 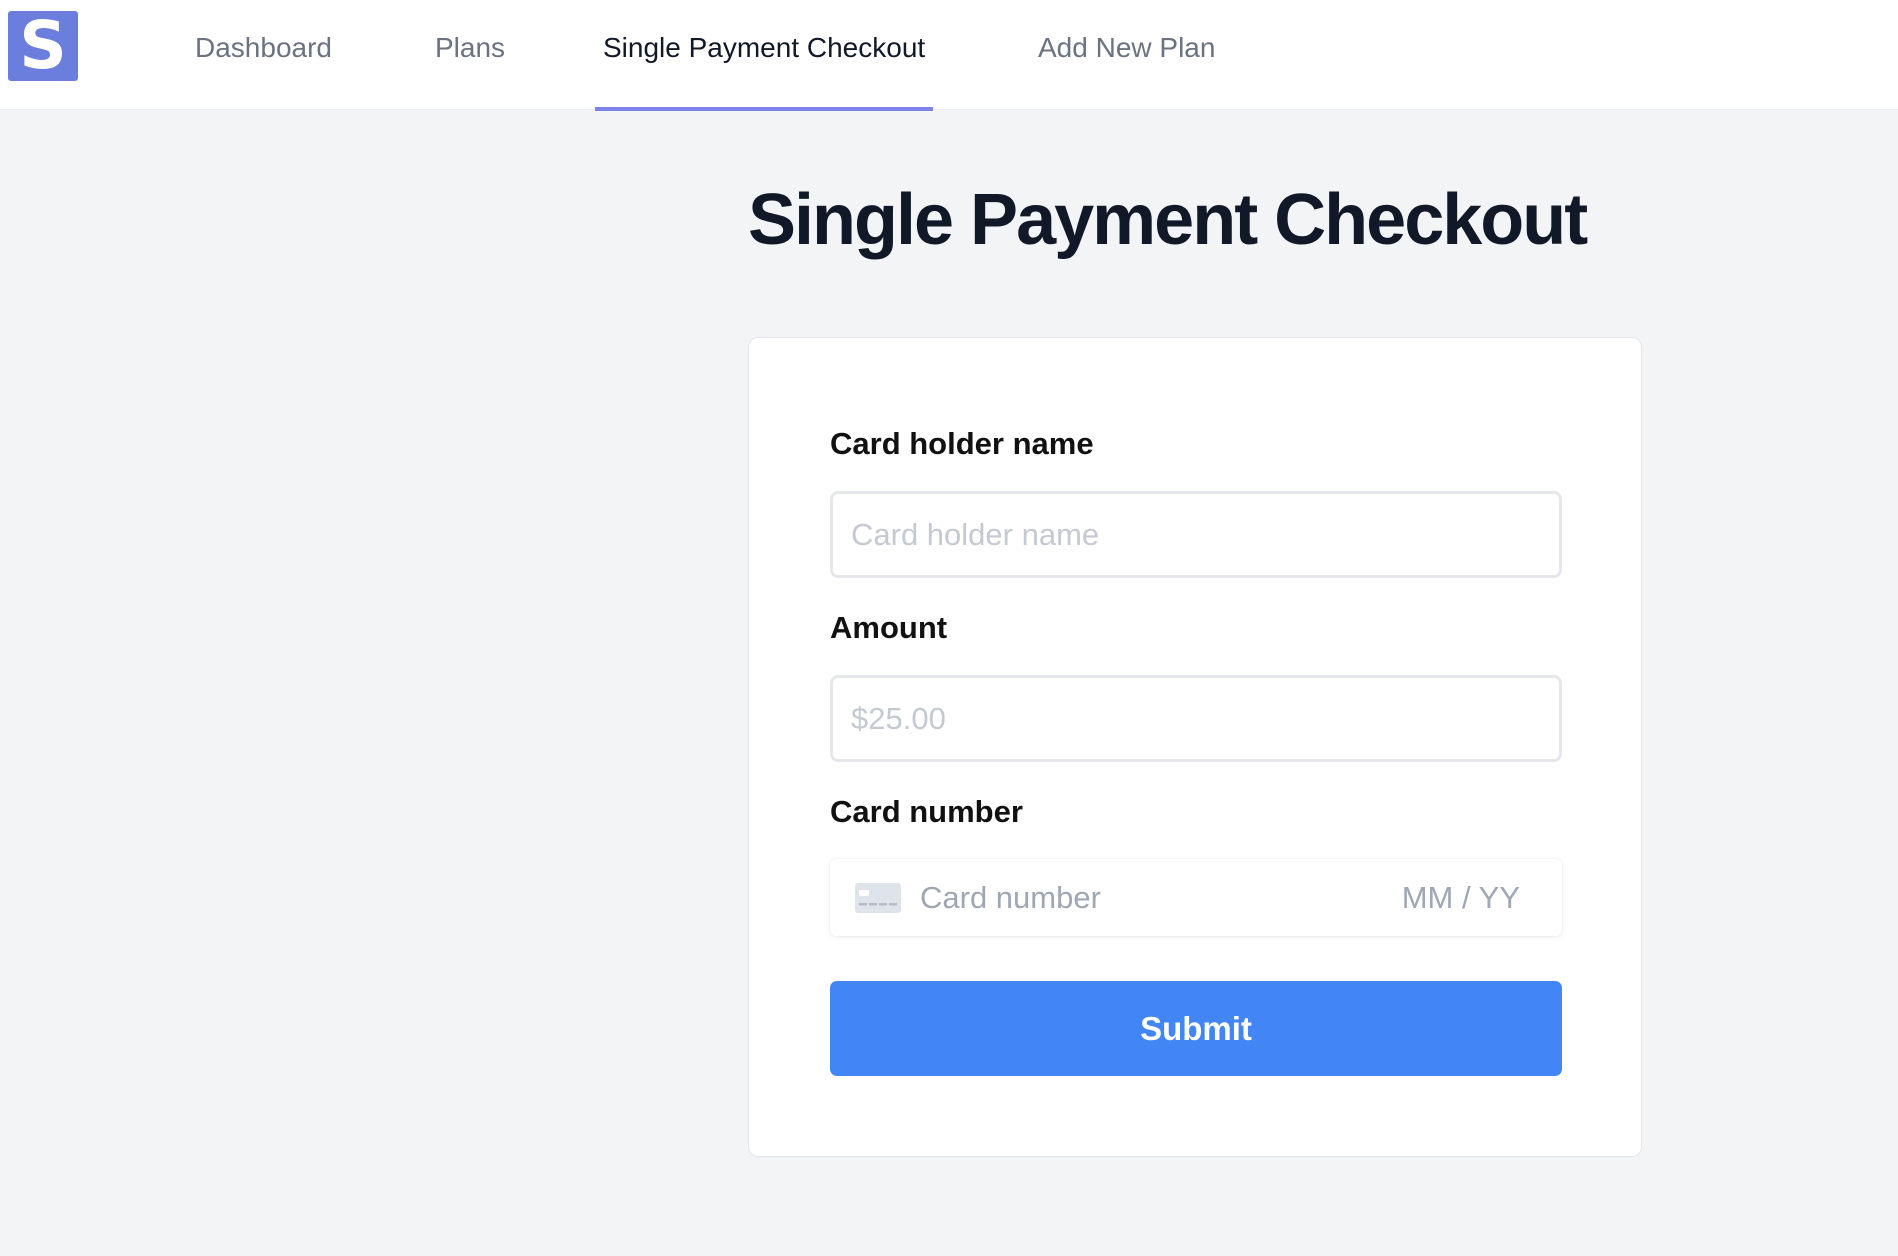 What do you see at coordinates (878, 898) in the screenshot?
I see `credit-card-icon` at bounding box center [878, 898].